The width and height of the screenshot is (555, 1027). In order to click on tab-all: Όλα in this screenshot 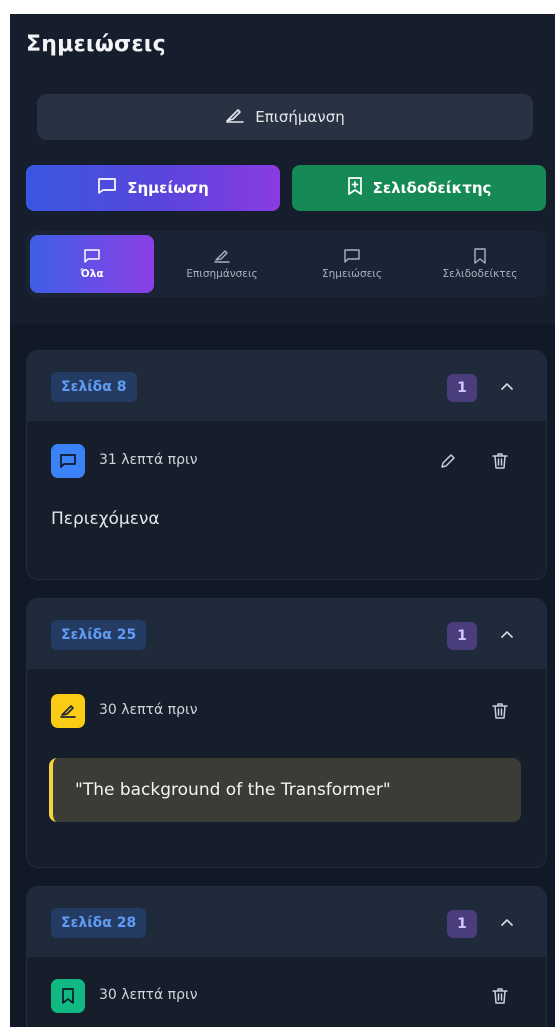, I will do `click(92, 264)`.